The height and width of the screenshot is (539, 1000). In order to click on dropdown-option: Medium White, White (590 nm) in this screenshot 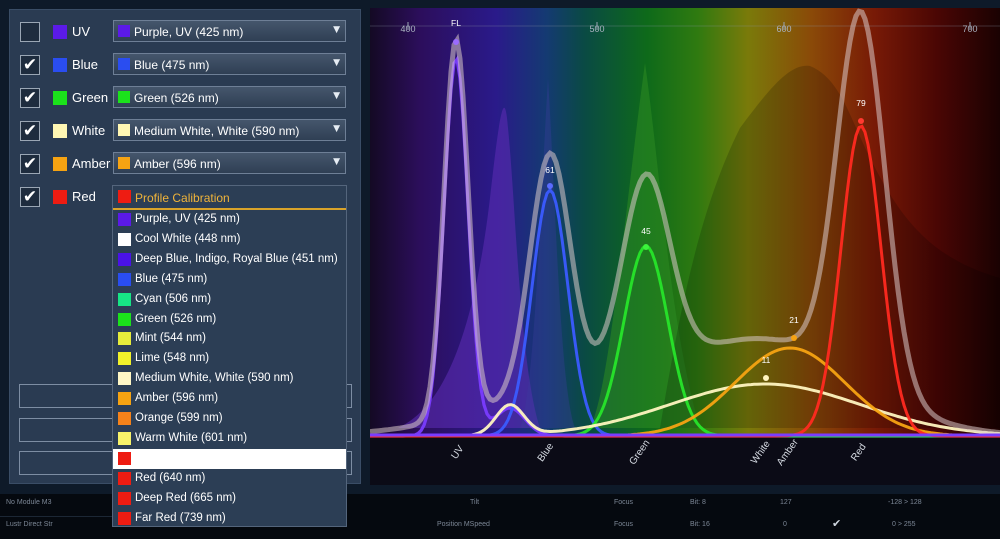, I will do `click(229, 379)`.